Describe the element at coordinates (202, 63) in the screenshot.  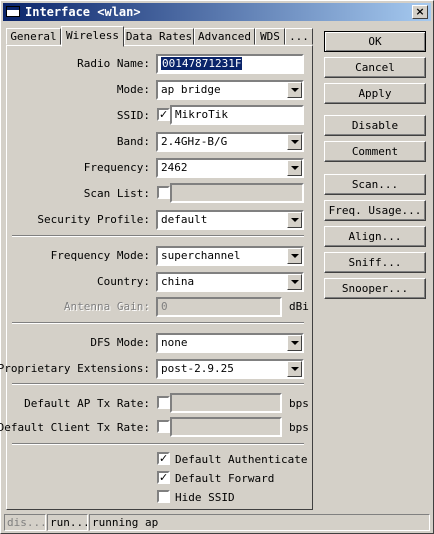
I see `radio-name-value: 00147871231F` at that location.